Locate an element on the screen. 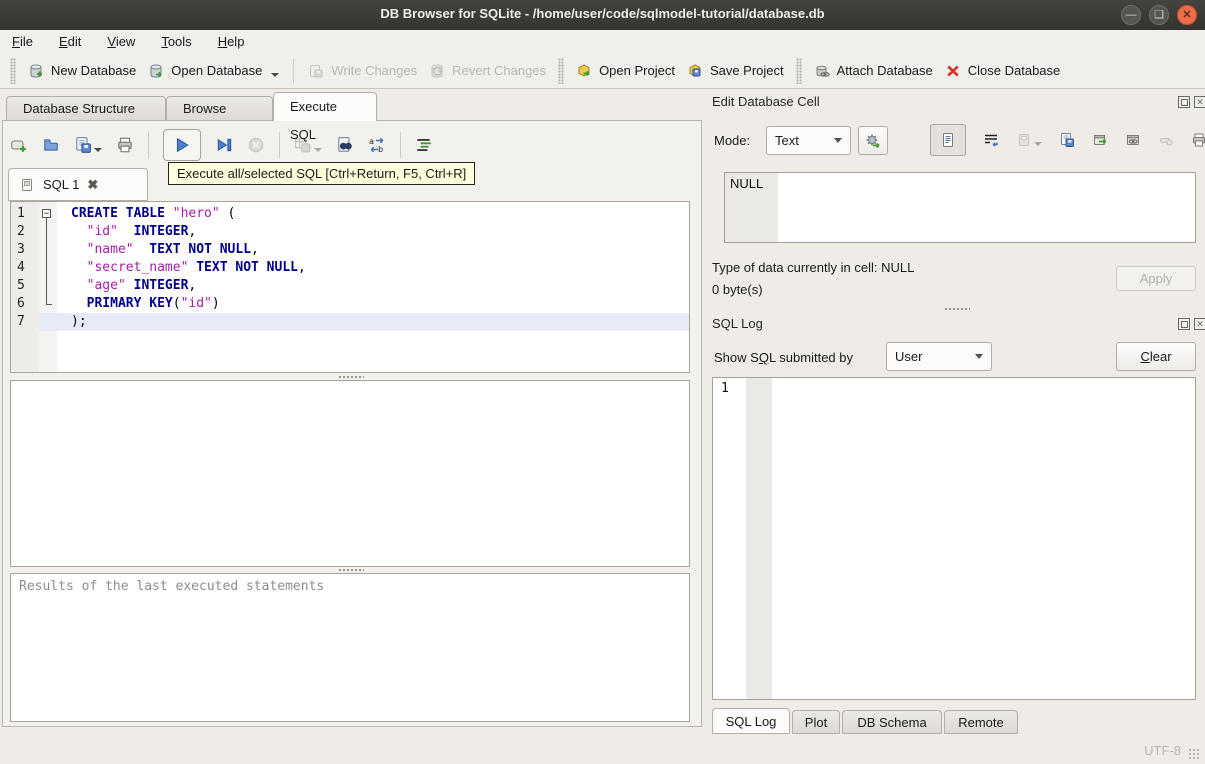 This screenshot has width=1205, height=764. close-icon: ✕ is located at coordinates (1187, 15).